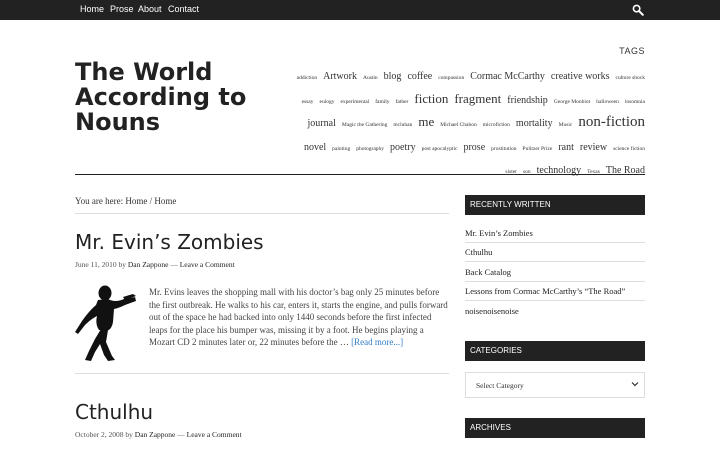 The height and width of the screenshot is (450, 720). What do you see at coordinates (262, 373) in the screenshot?
I see `post-divider` at bounding box center [262, 373].